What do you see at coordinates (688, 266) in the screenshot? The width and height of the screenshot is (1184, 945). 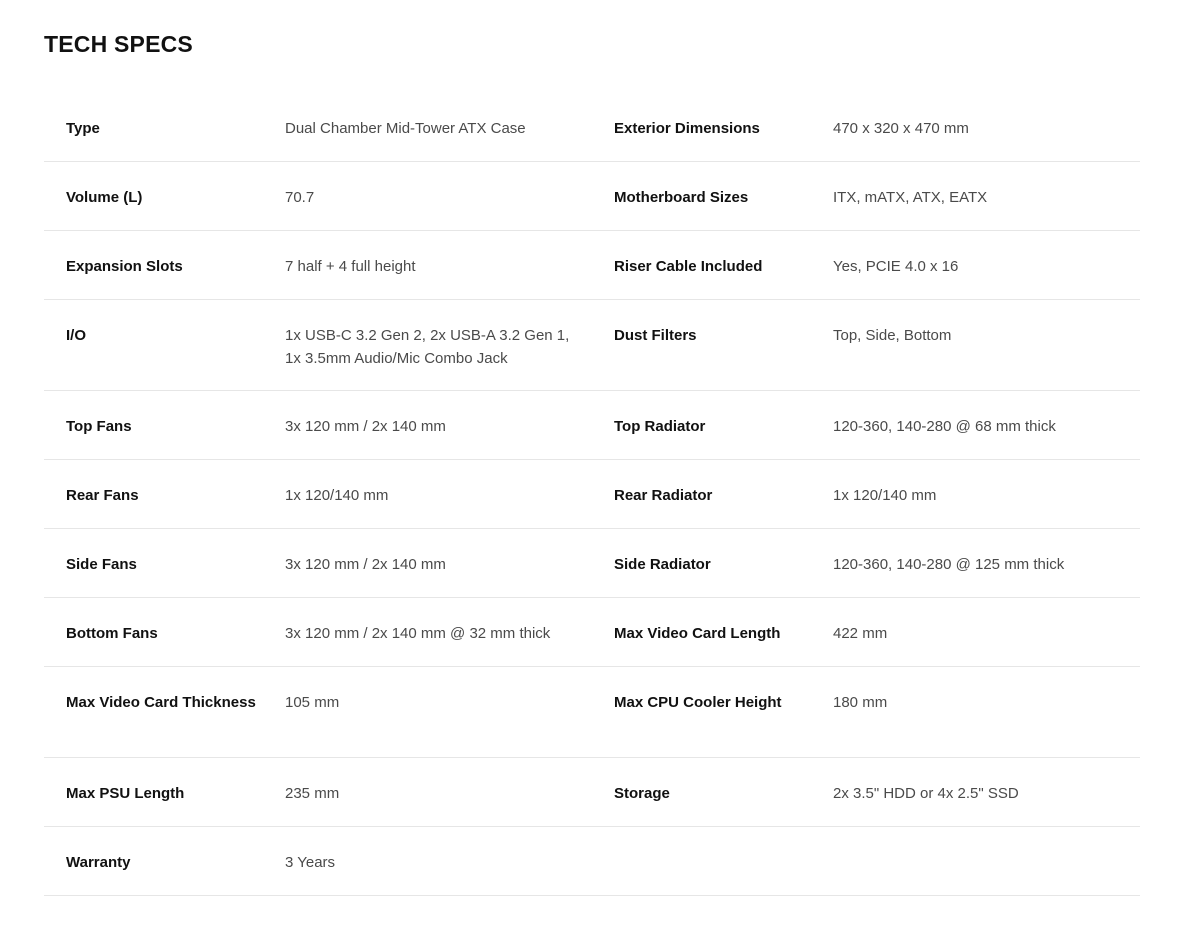 I see `spec-label: Riser Cable Included` at bounding box center [688, 266].